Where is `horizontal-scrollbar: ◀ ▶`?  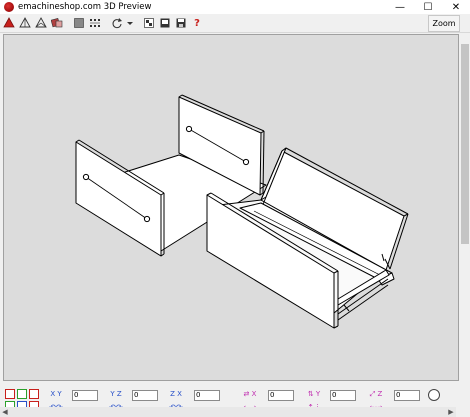
horizontal-scrollbar: ◀ ▶ is located at coordinates (228, 412).